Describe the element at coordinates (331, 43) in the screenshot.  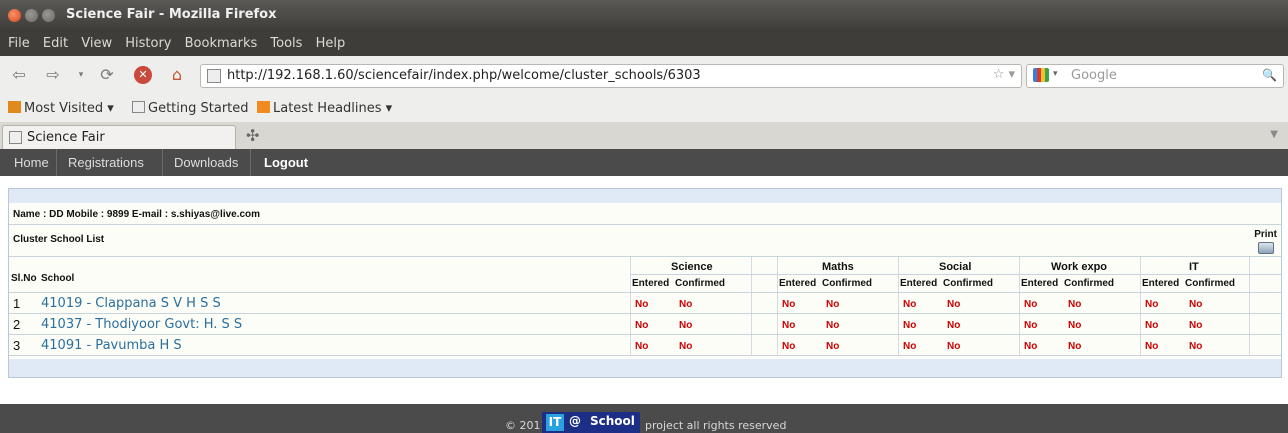
I see `menu-help: Help` at that location.